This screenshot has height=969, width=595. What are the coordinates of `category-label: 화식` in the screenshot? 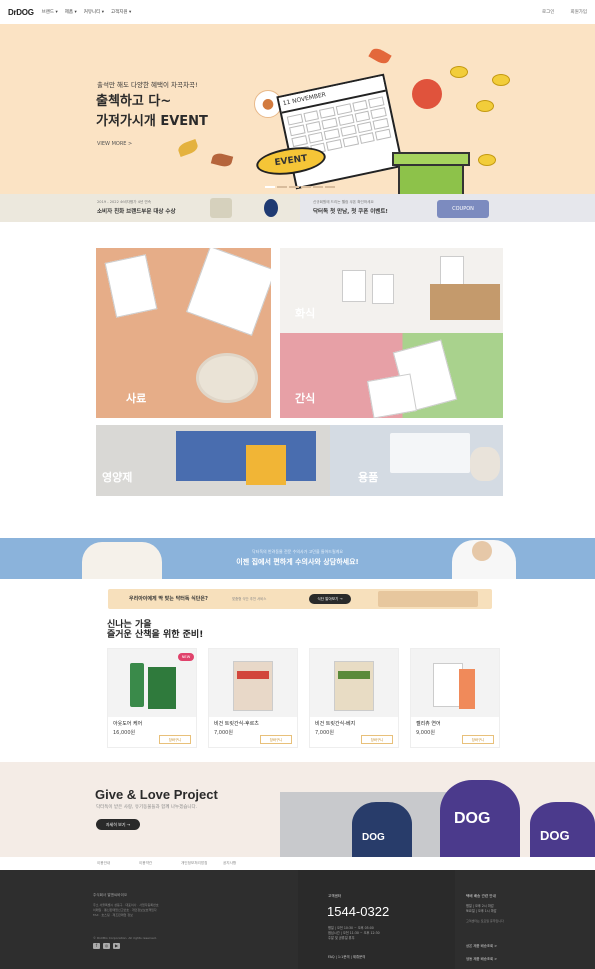 It's located at (305, 313).